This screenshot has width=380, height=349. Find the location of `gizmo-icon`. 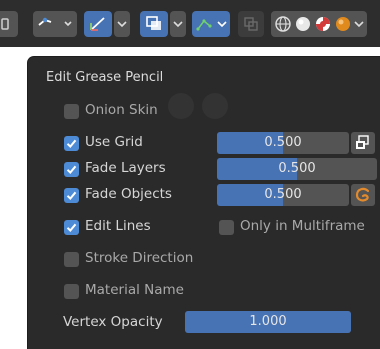

gizmo-icon is located at coordinates (97, 24).